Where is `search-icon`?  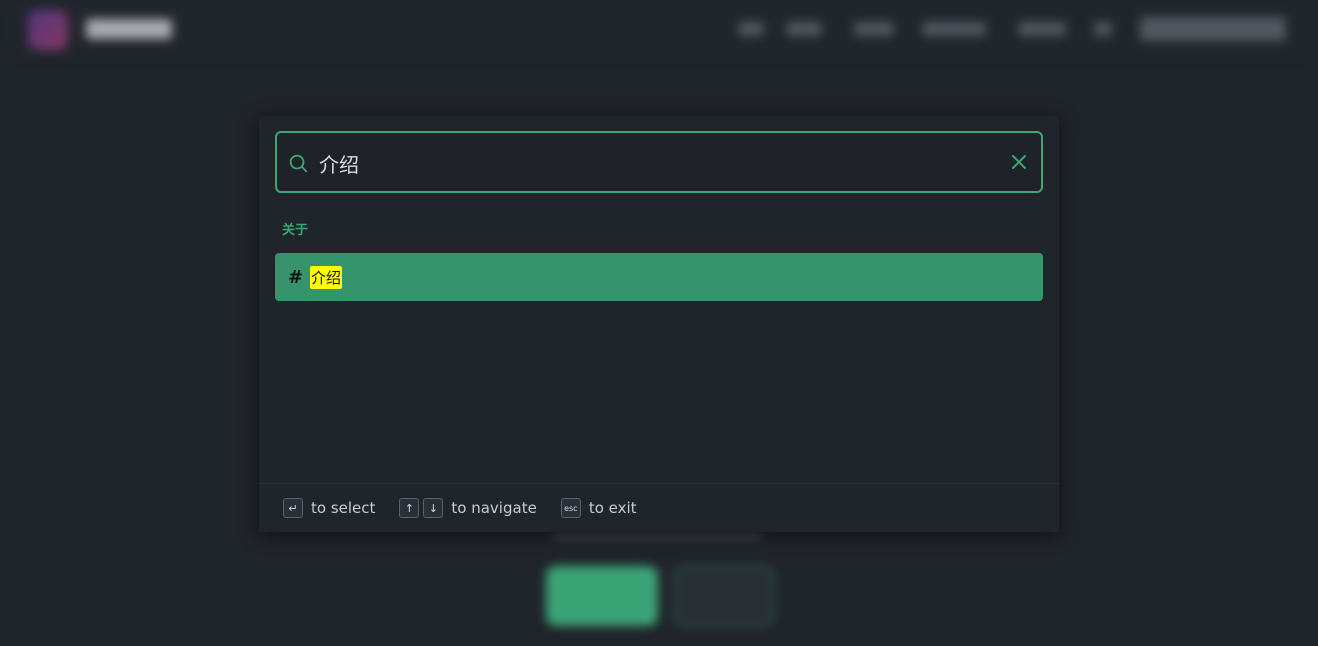 search-icon is located at coordinates (298, 163).